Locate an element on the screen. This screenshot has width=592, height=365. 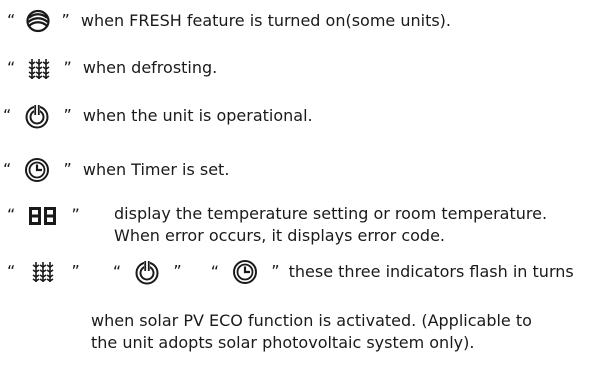
solar-text-line-1: these three indicators flash in turns is located at coordinates (431, 271).